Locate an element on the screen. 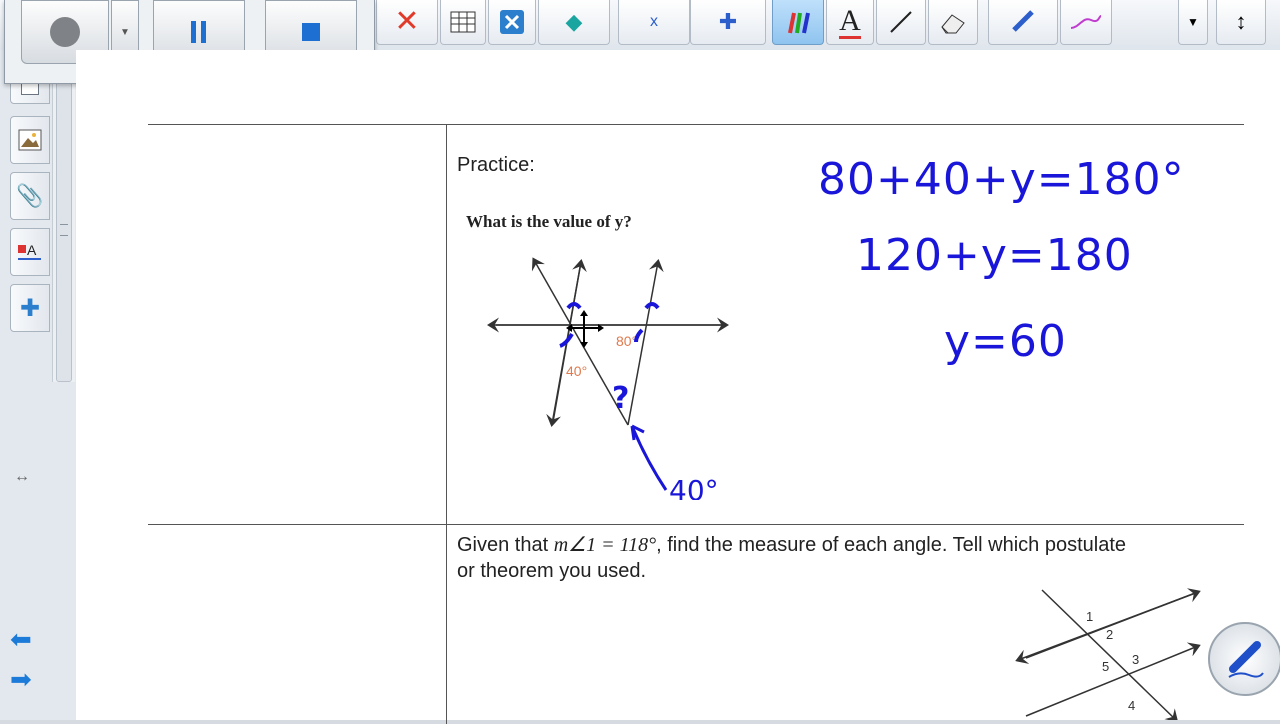  creative-pen-button is located at coordinates (1023, 22).